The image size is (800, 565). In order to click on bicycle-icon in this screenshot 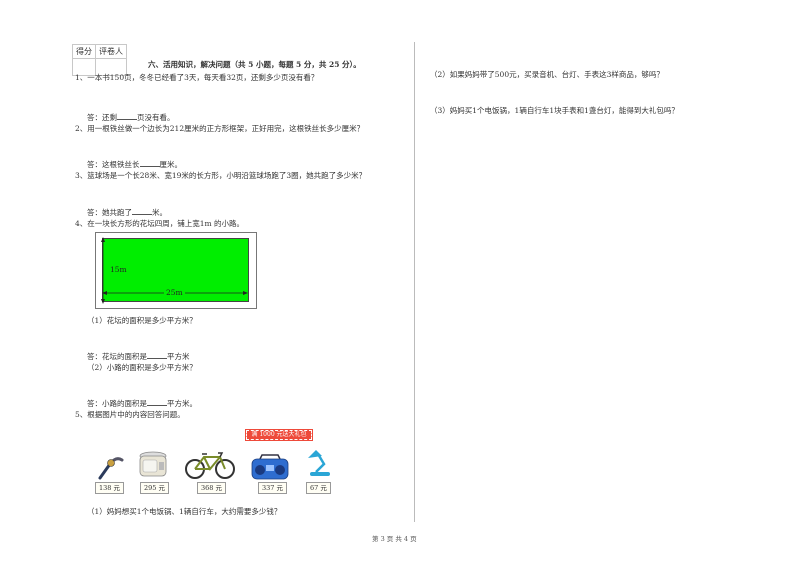, I will do `click(210, 465)`.